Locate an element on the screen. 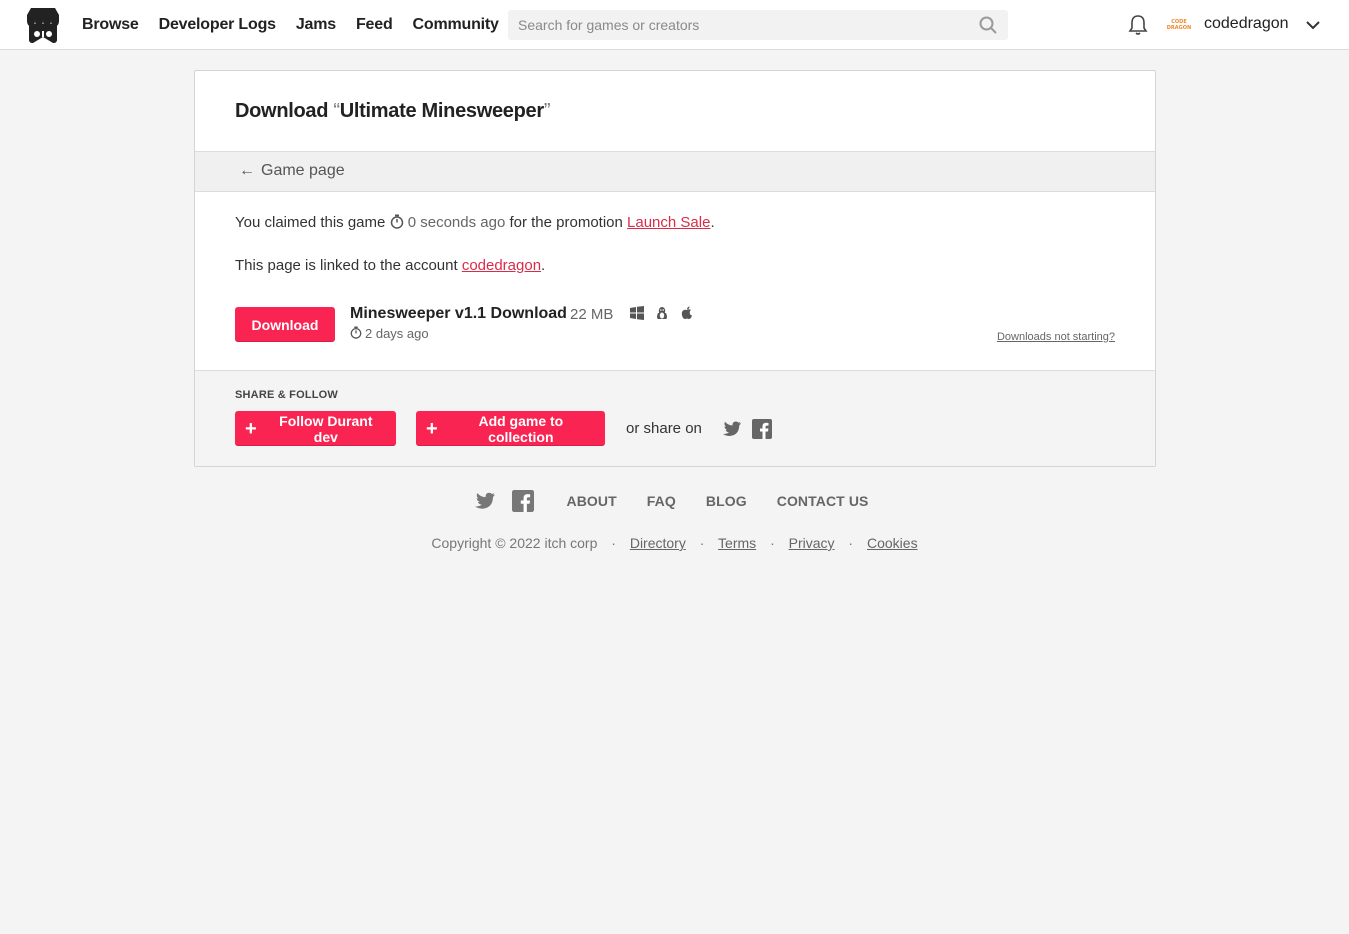 This screenshot has height=934, width=1349. windows-icon is located at coordinates (637, 313).